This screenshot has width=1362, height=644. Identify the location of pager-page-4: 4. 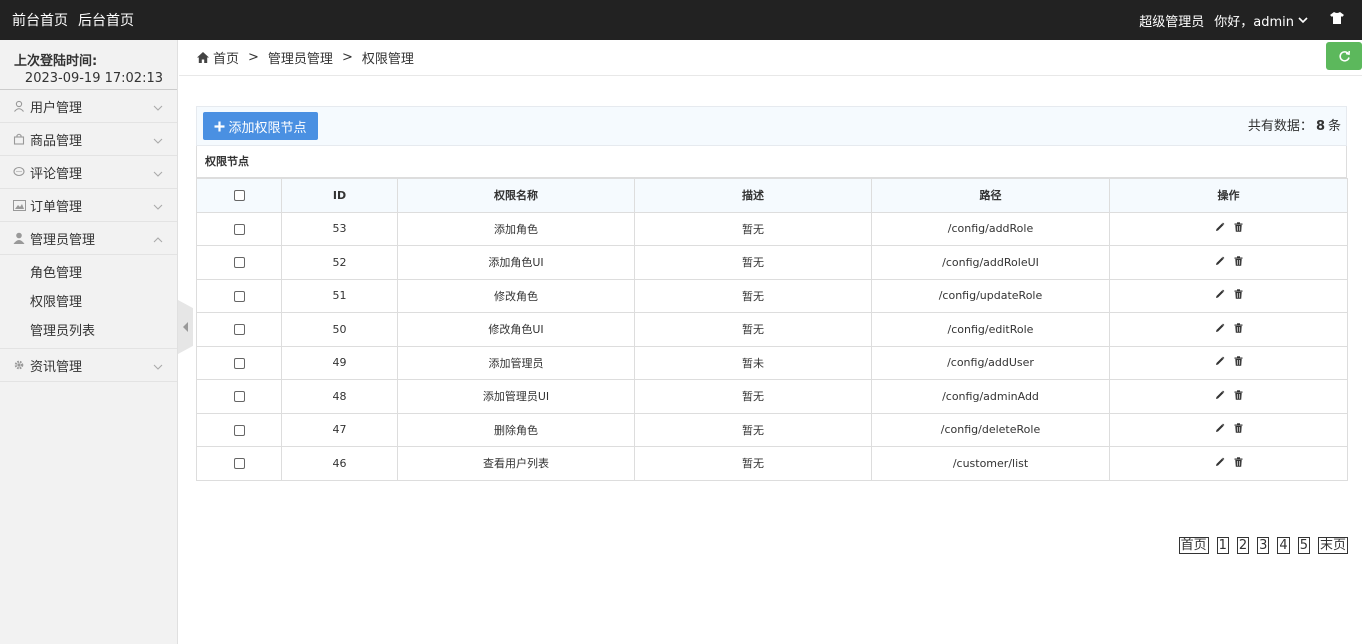
(1283, 545).